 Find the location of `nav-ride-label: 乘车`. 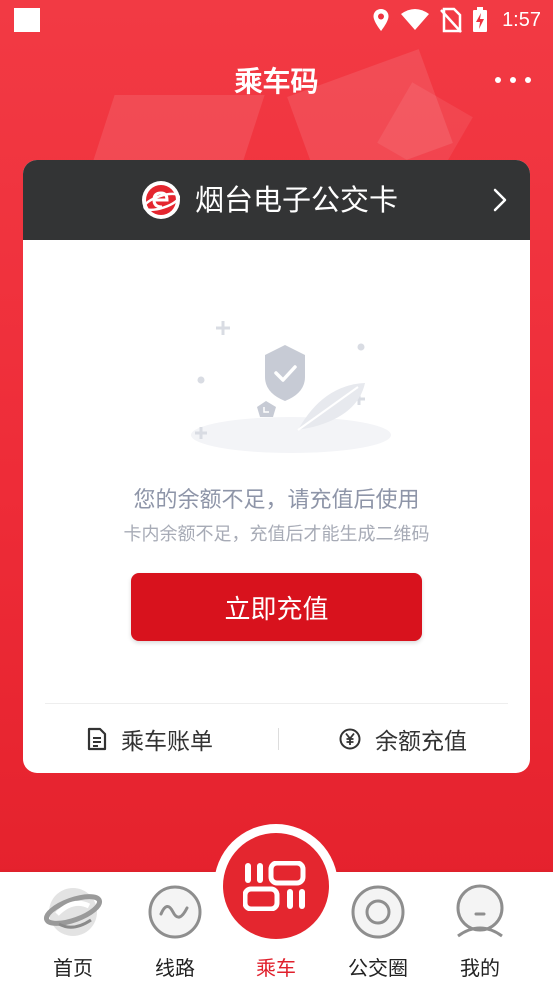

nav-ride-label: 乘车 is located at coordinates (276, 968).